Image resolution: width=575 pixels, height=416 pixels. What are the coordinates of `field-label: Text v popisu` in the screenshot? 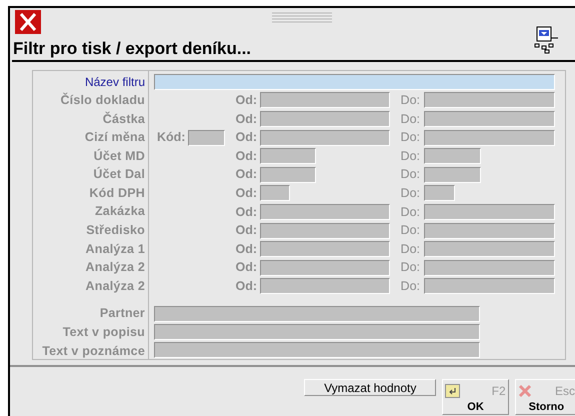 It's located at (103, 333).